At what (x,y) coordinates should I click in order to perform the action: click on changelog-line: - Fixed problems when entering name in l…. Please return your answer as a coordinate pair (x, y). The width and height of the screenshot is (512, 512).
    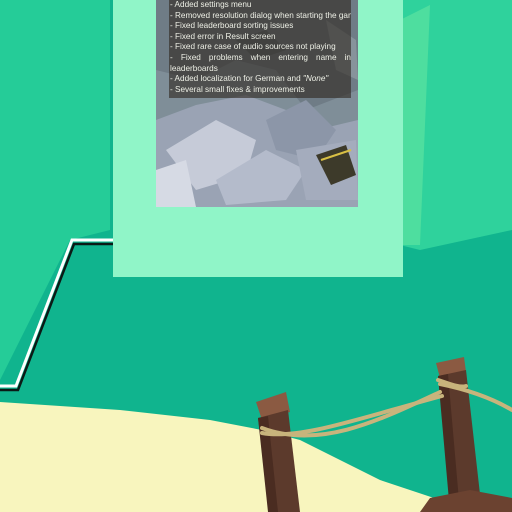
    Looking at the image, I should click on (260, 62).